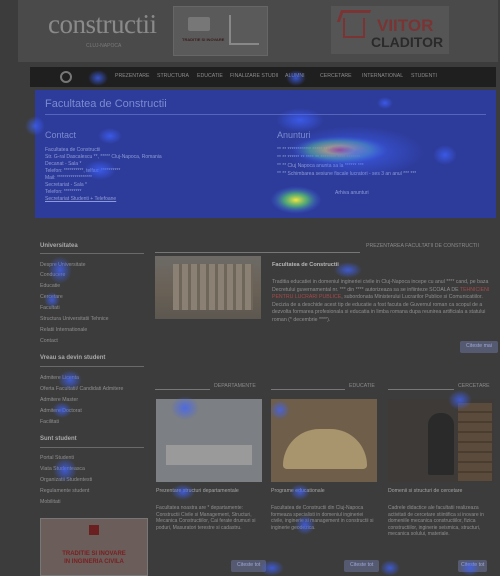 The width and height of the screenshot is (500, 576). What do you see at coordinates (305, 265) in the screenshot?
I see `presentation-title: Facultatea de Constructii` at bounding box center [305, 265].